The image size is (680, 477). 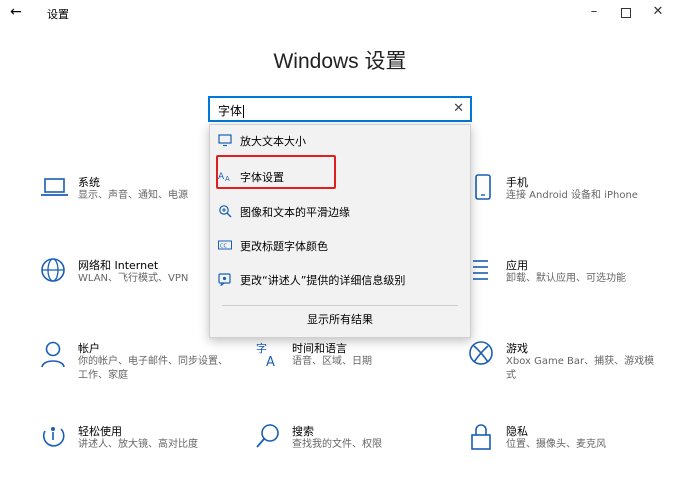 What do you see at coordinates (568, 448) in the screenshot?
I see `tile-privacy: 隐私 位置、摄像头、麦克风` at bounding box center [568, 448].